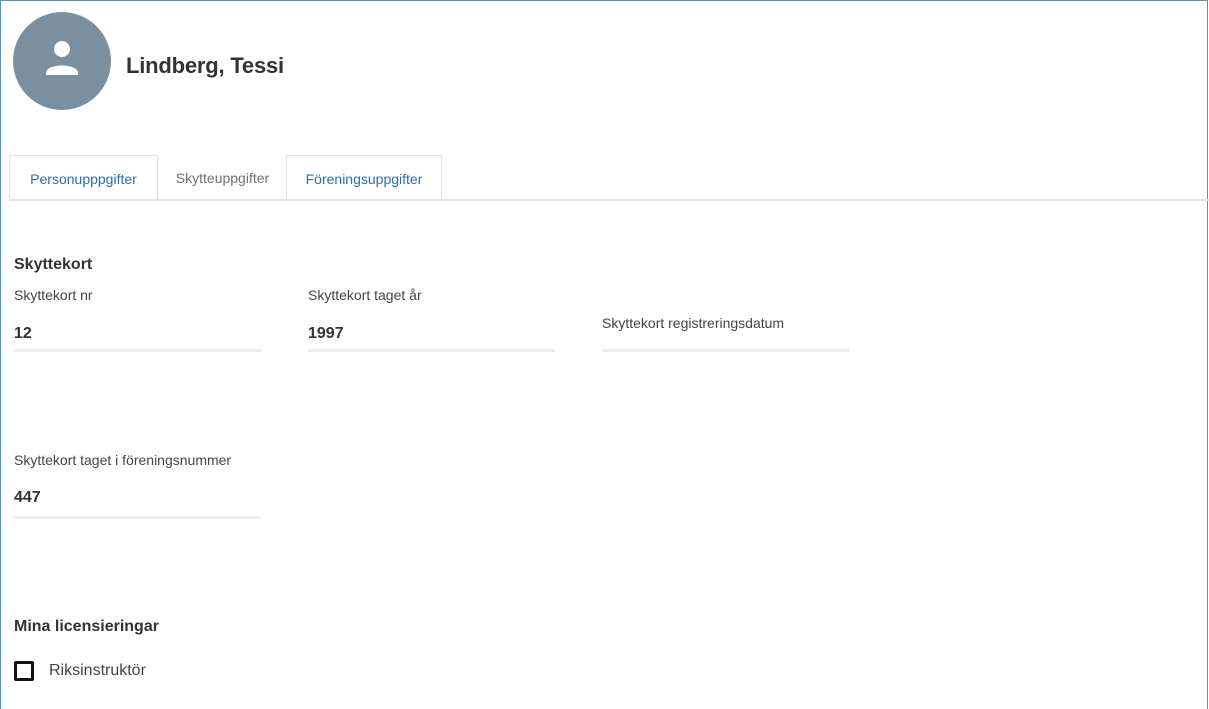  I want to click on tab-foreningsuppgifter: Föreningsuppgifter, so click(364, 177).